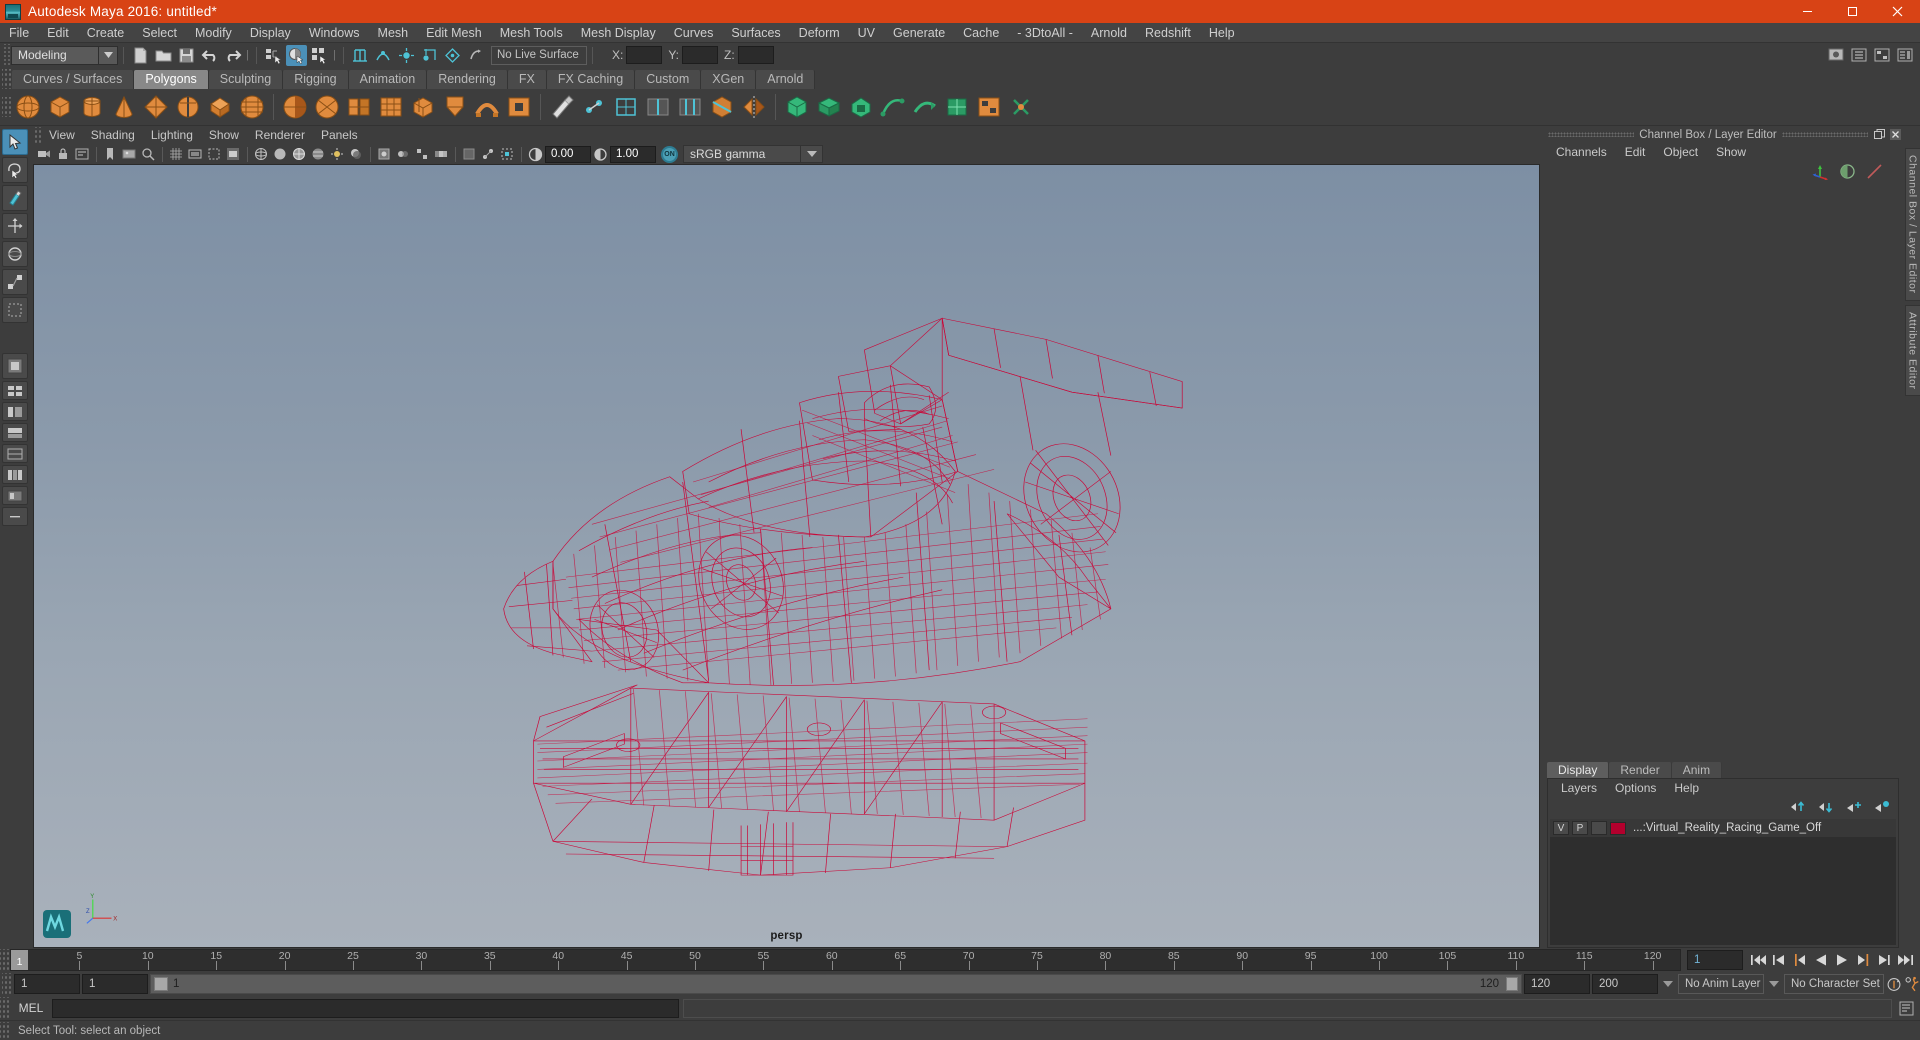  Describe the element at coordinates (233, 154) in the screenshot. I see `gate-mask-icon` at that location.